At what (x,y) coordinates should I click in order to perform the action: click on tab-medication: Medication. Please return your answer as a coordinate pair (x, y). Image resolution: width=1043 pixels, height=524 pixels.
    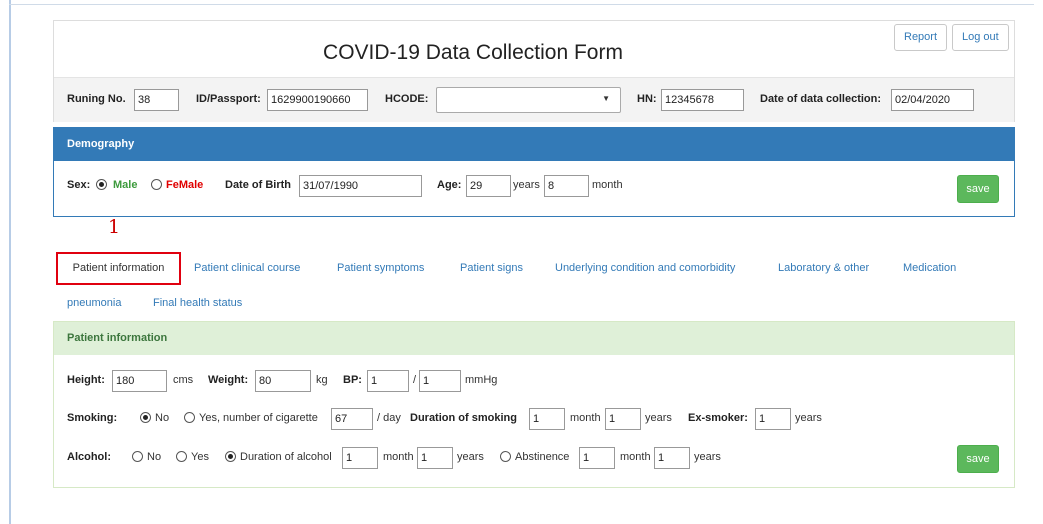
    Looking at the image, I should click on (929, 268).